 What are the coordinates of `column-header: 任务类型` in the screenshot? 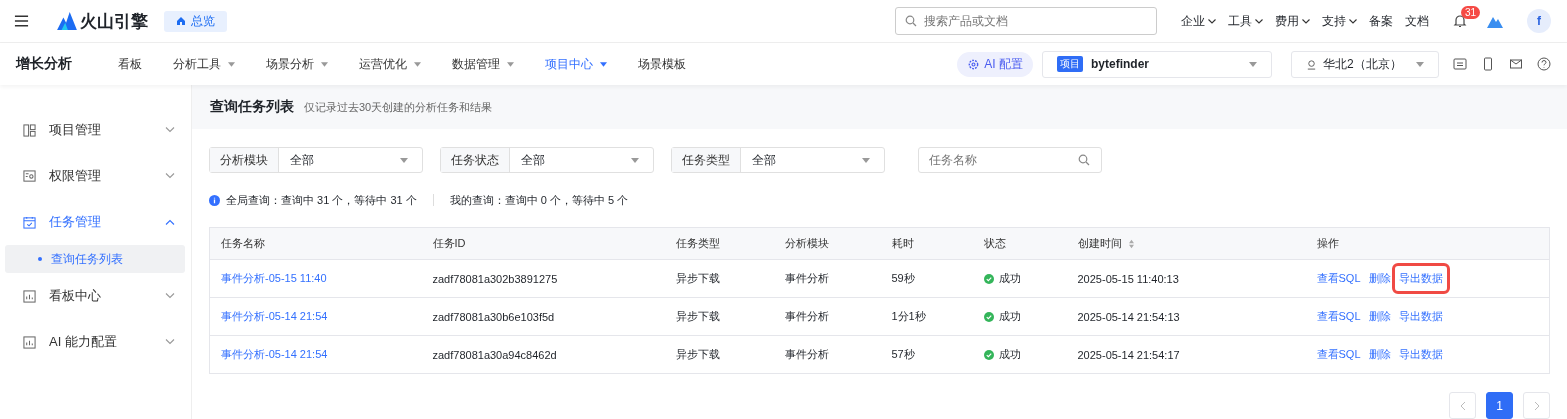 It's located at (697, 243).